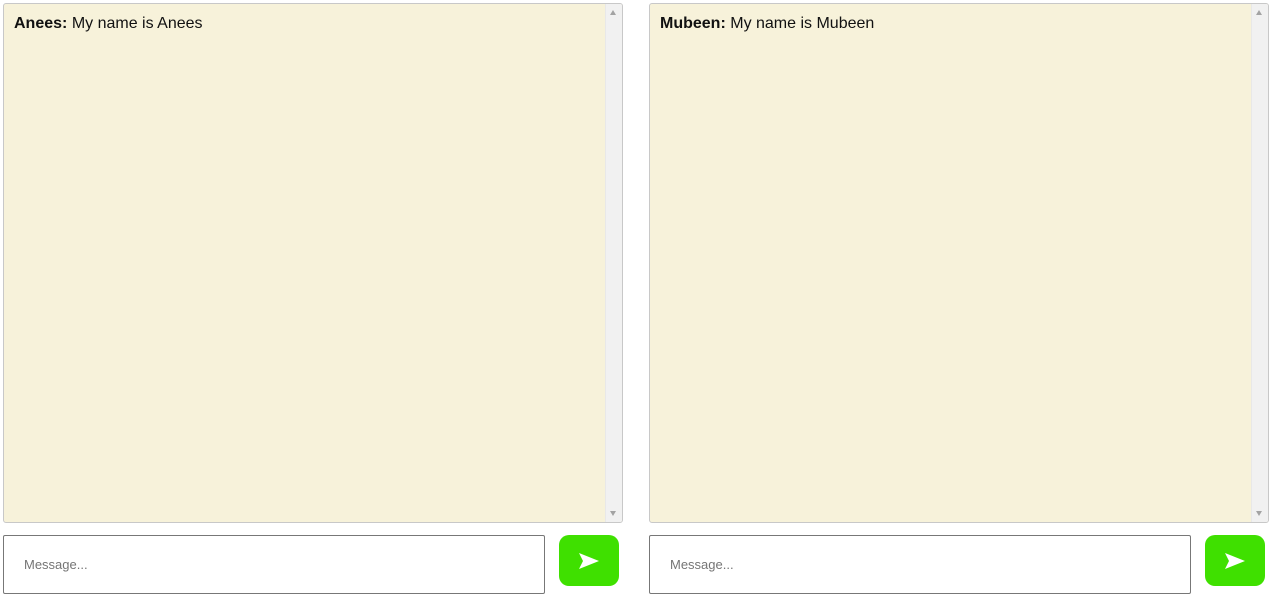  What do you see at coordinates (802, 23) in the screenshot?
I see `message-text: My name is Mubeen` at bounding box center [802, 23].